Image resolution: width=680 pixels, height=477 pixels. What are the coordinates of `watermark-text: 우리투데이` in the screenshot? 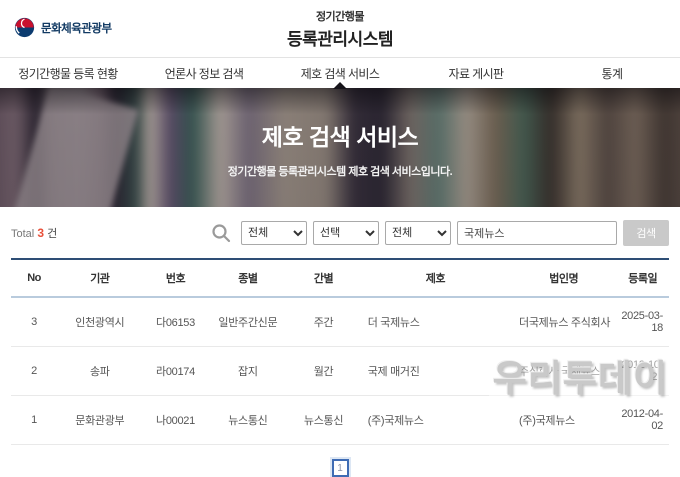 It's located at (580, 375).